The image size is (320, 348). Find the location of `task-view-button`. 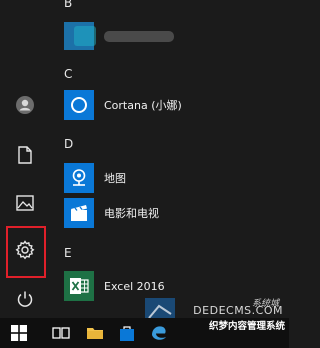

task-view-button is located at coordinates (61, 333).